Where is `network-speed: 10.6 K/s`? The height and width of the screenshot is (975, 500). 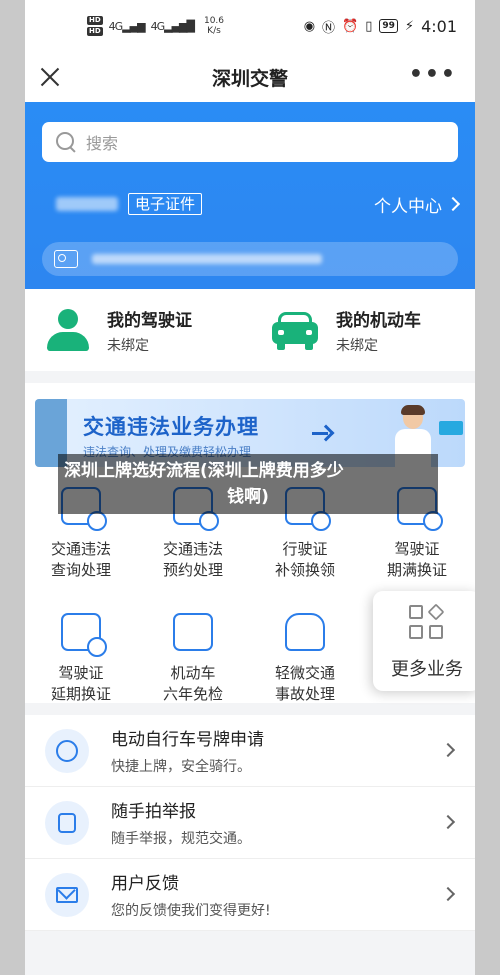
network-speed: 10.6 K/s is located at coordinates (214, 26).